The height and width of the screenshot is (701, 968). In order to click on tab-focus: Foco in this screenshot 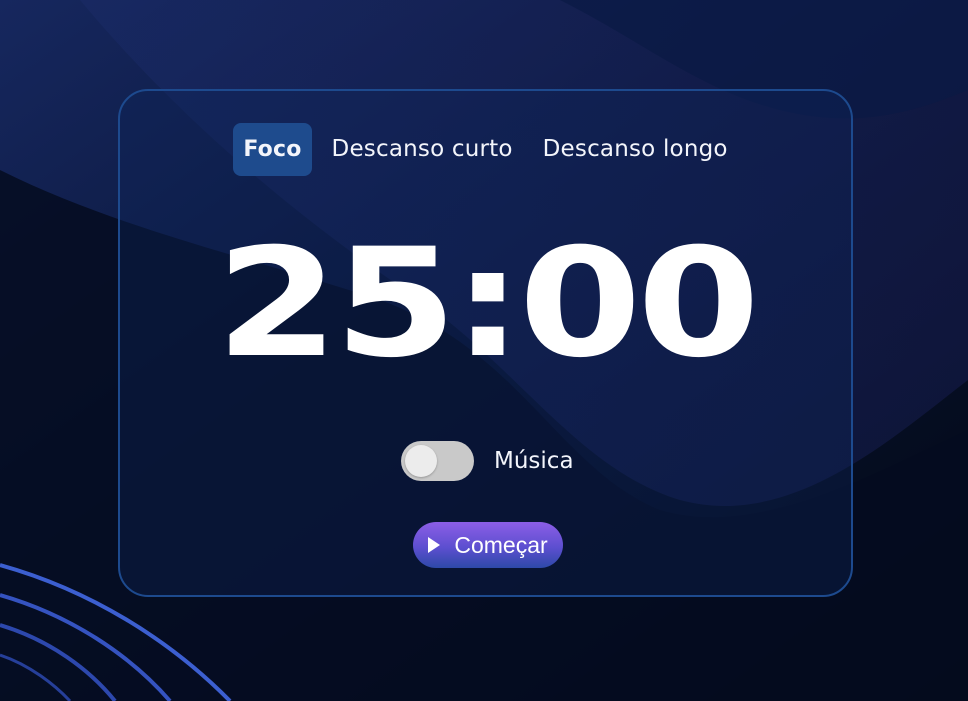, I will do `click(272, 149)`.